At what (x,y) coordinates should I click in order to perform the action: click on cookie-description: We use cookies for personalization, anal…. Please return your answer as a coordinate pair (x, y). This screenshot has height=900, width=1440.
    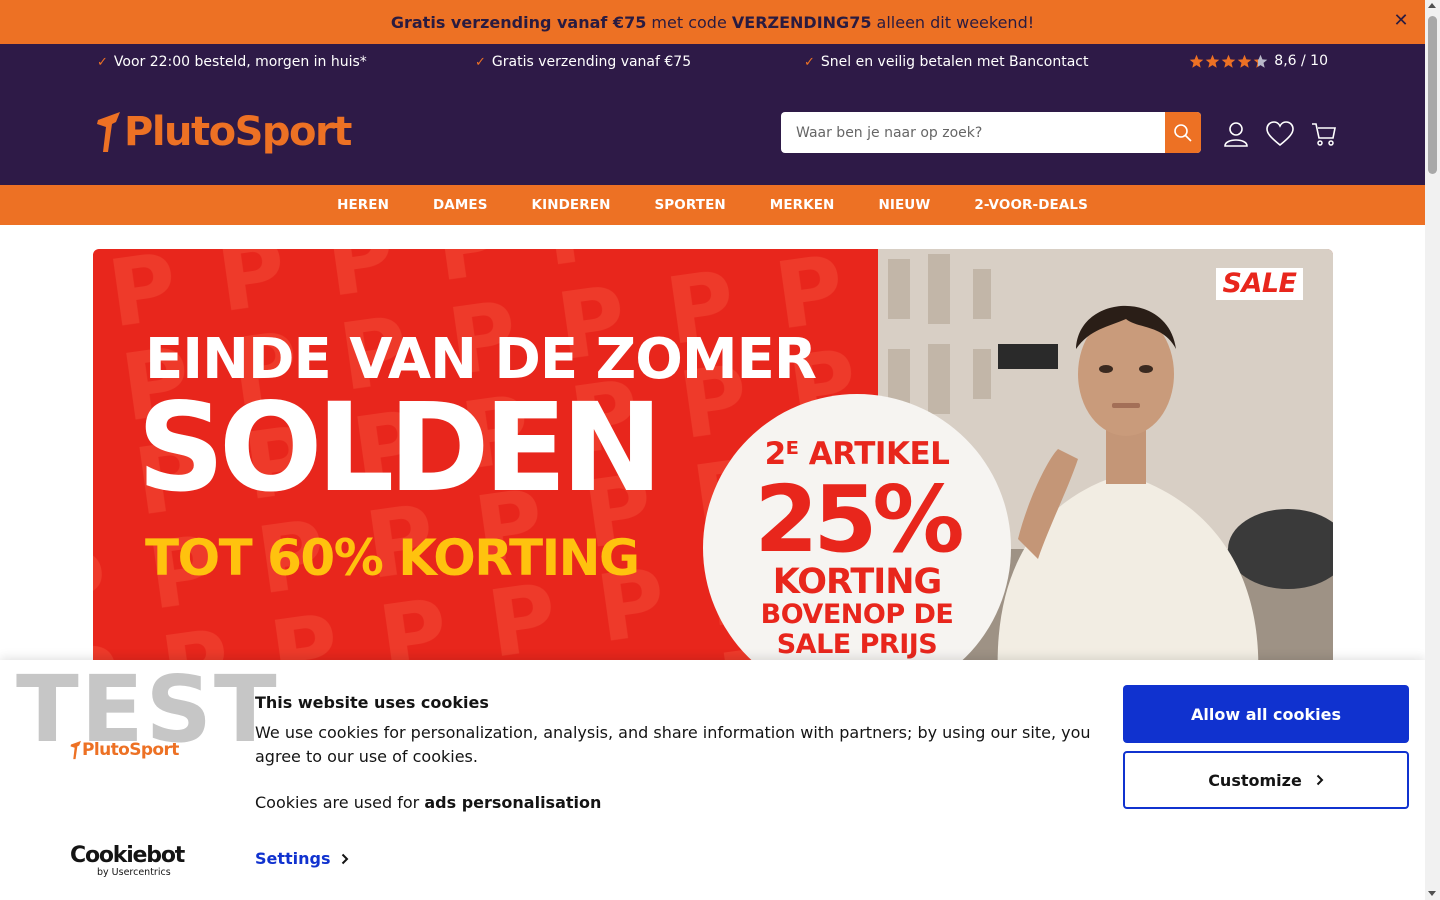
    Looking at the image, I should click on (673, 744).